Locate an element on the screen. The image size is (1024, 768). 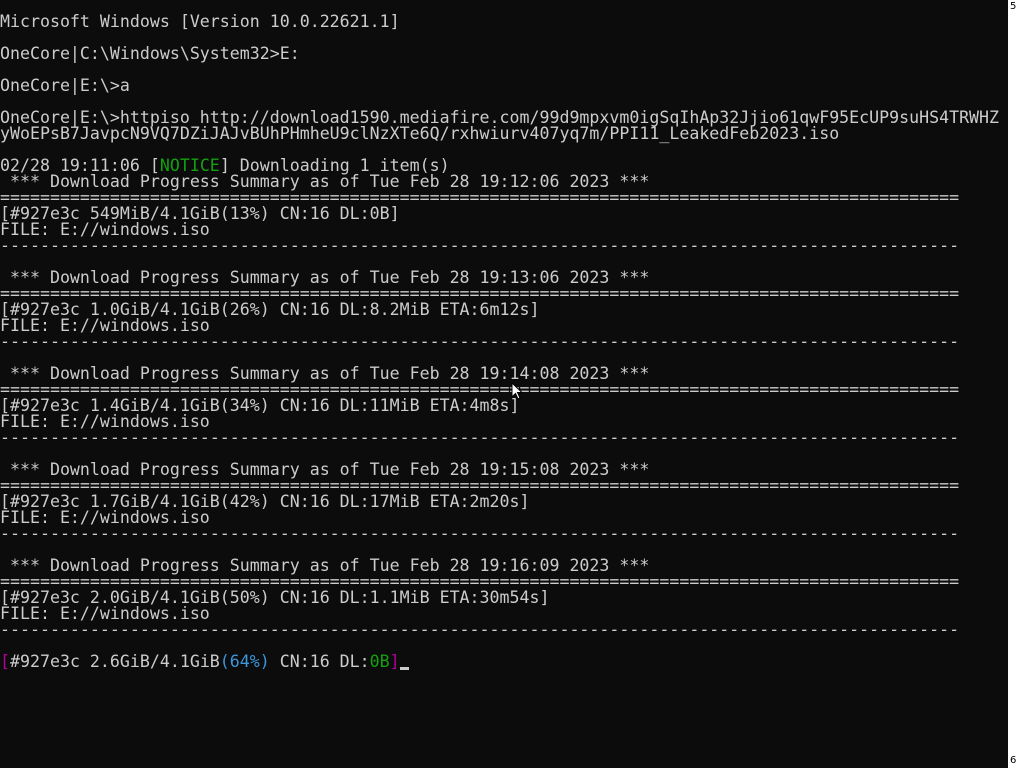
scrollbar-top-label: 5 is located at coordinates (1013, 6).